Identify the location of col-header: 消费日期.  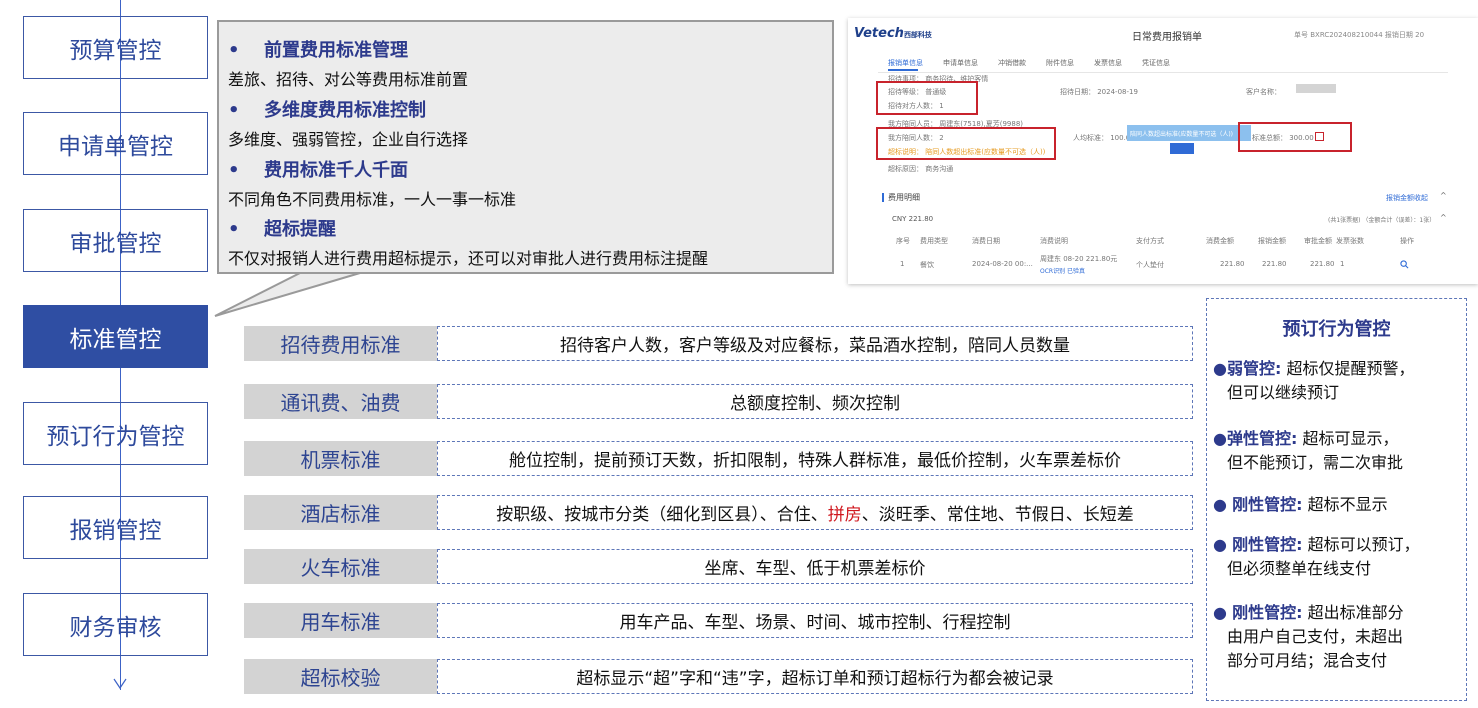
(986, 241).